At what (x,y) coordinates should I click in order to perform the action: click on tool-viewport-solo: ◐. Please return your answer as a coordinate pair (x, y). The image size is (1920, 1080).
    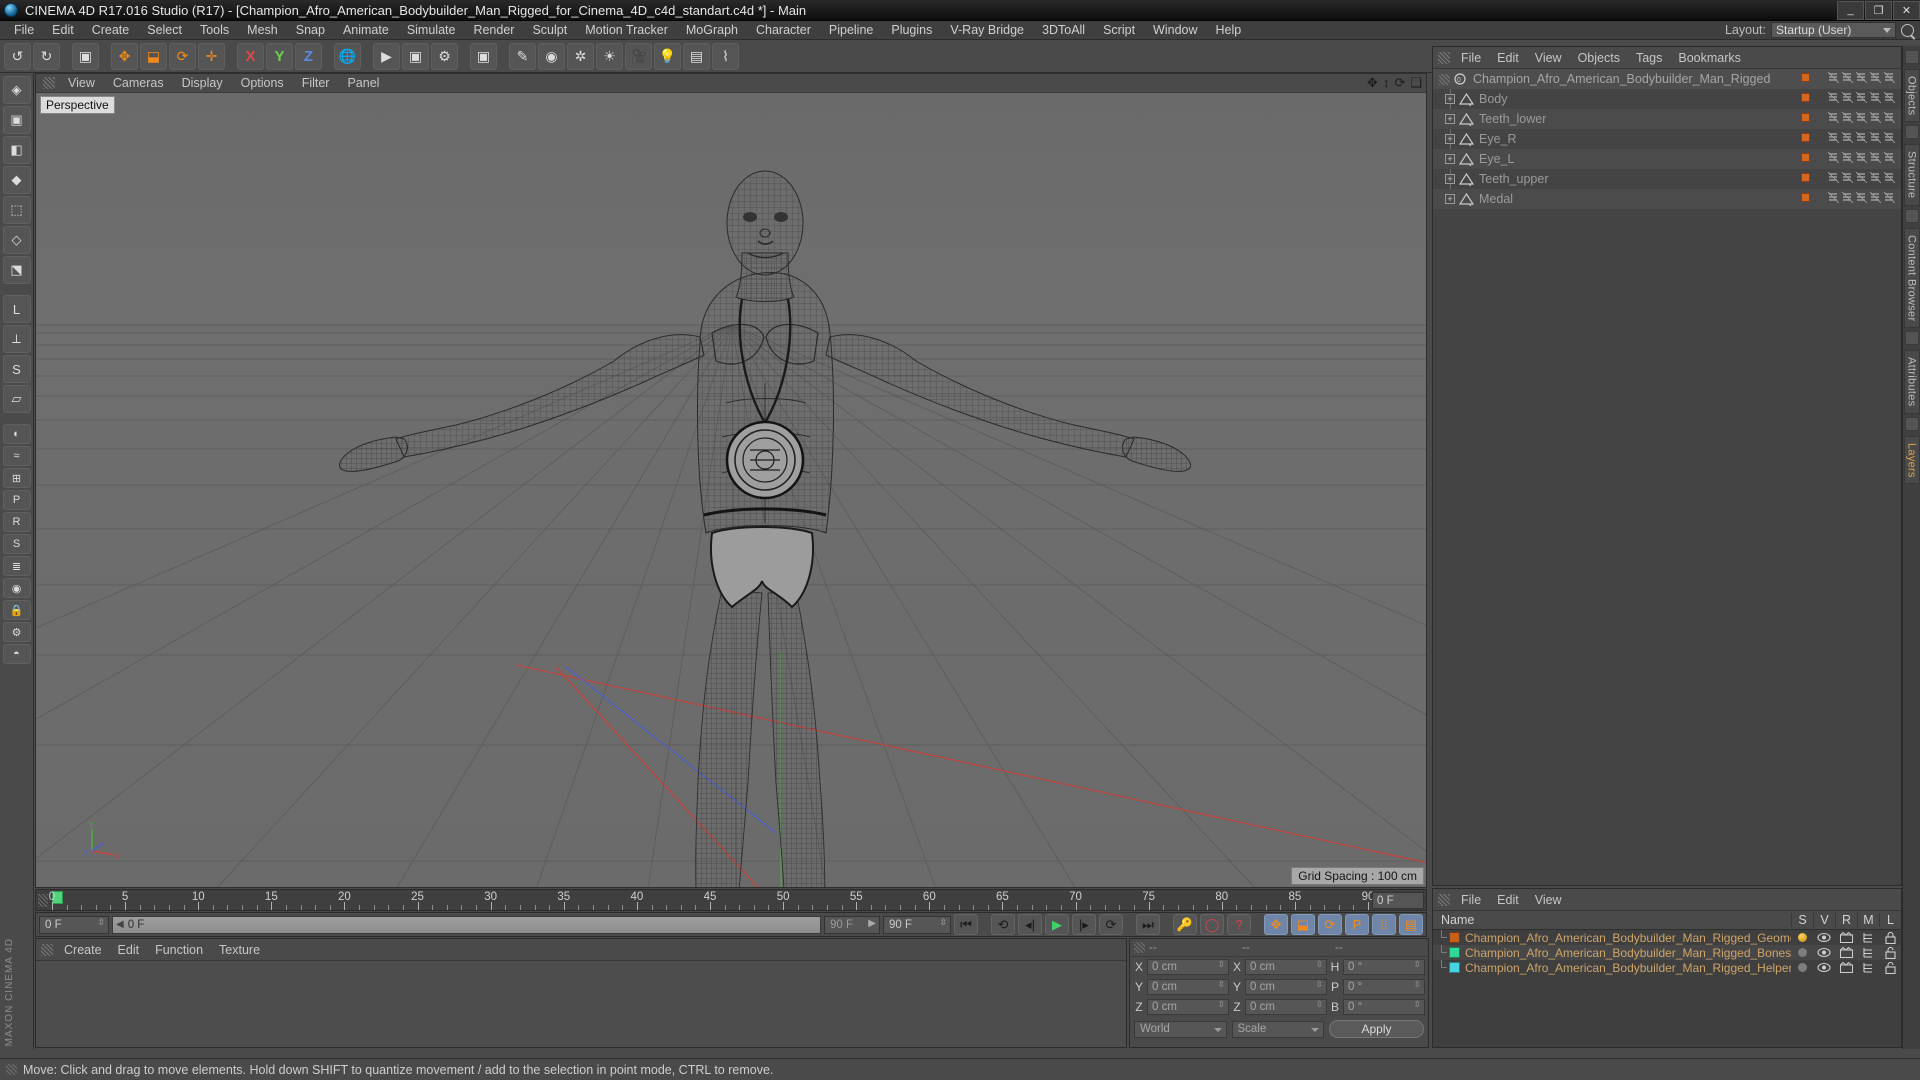
    Looking at the image, I should click on (16, 434).